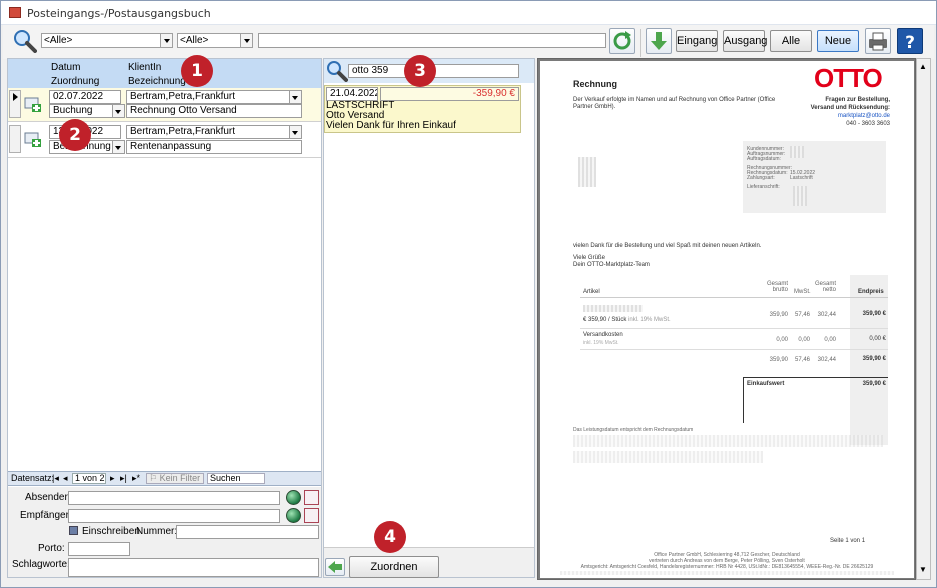 Image resolution: width=937 pixels, height=588 pixels. I want to click on nav-new-button: ▸*, so click(136, 478).